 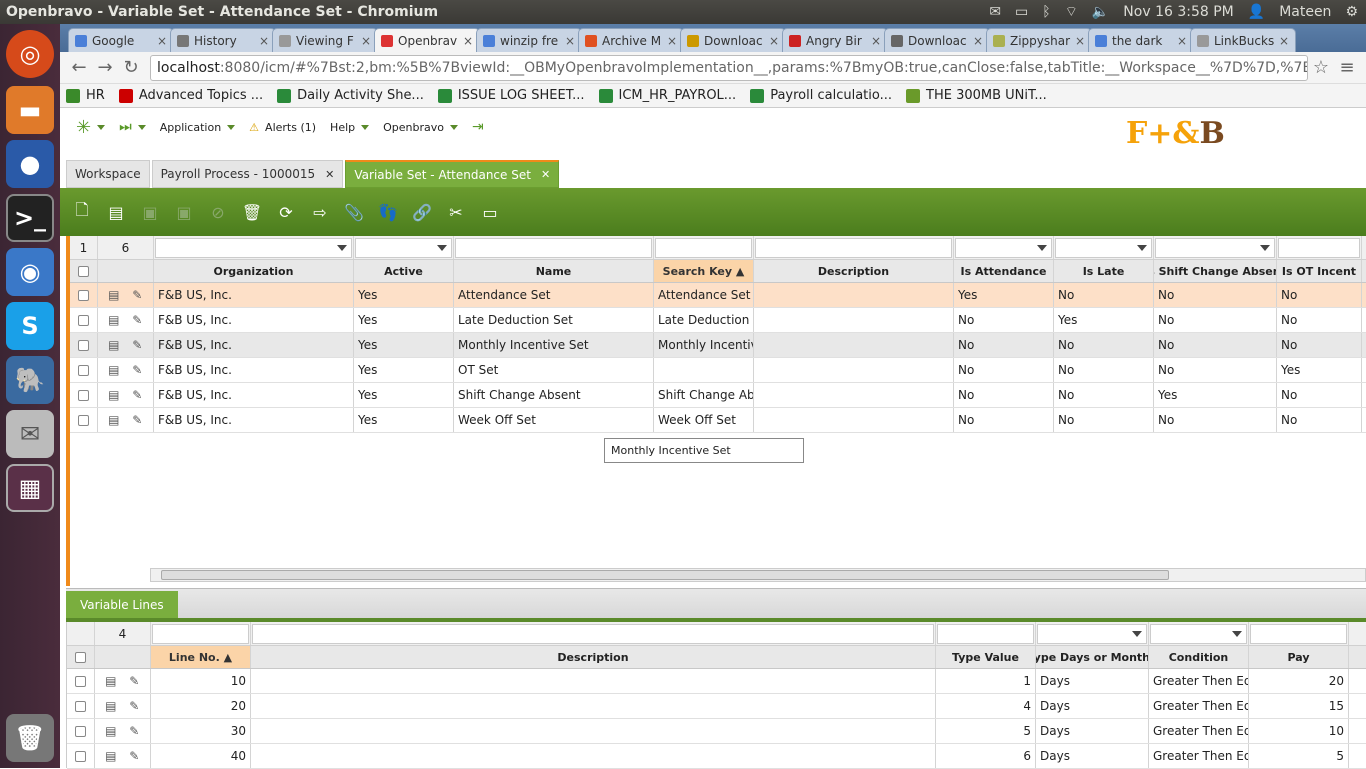 I want to click on firefox-icon: ●, so click(x=30, y=164).